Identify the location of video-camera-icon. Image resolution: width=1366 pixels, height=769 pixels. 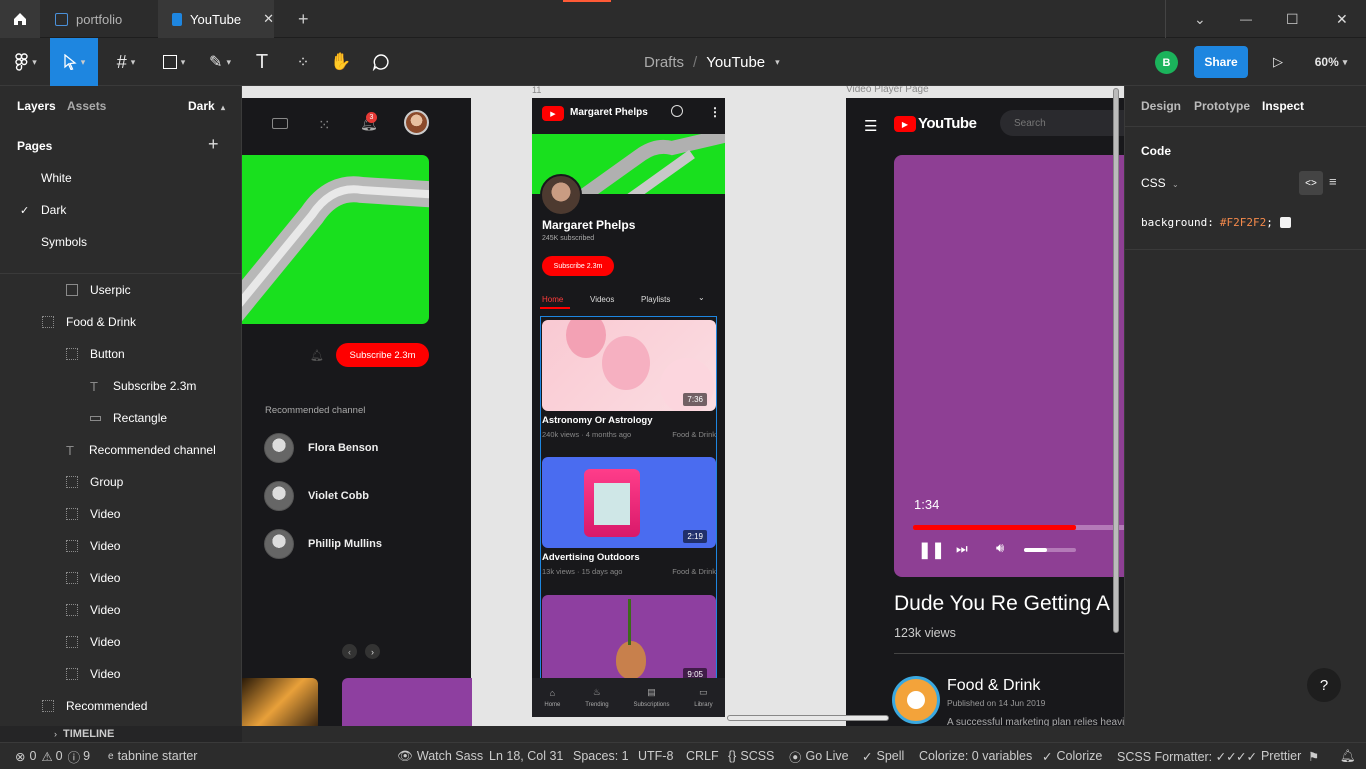
(280, 123).